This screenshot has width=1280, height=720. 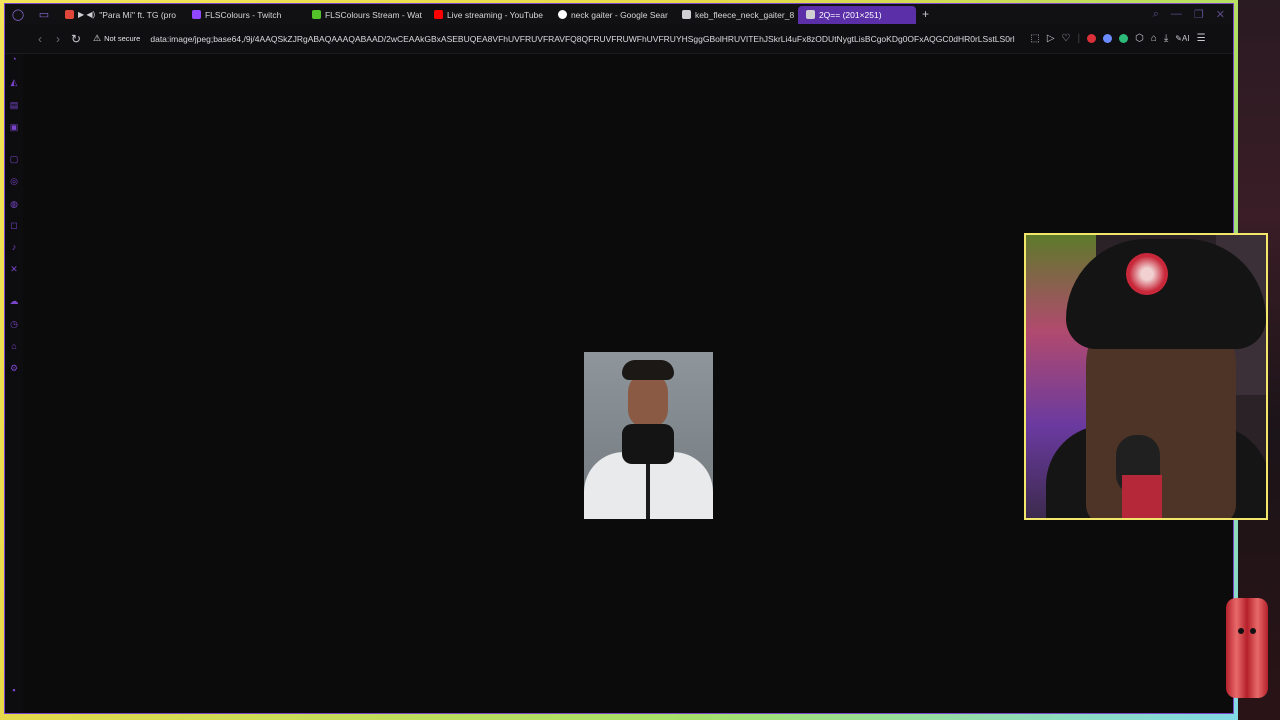 What do you see at coordinates (76, 39) in the screenshot?
I see `reload-icon: ↻` at bounding box center [76, 39].